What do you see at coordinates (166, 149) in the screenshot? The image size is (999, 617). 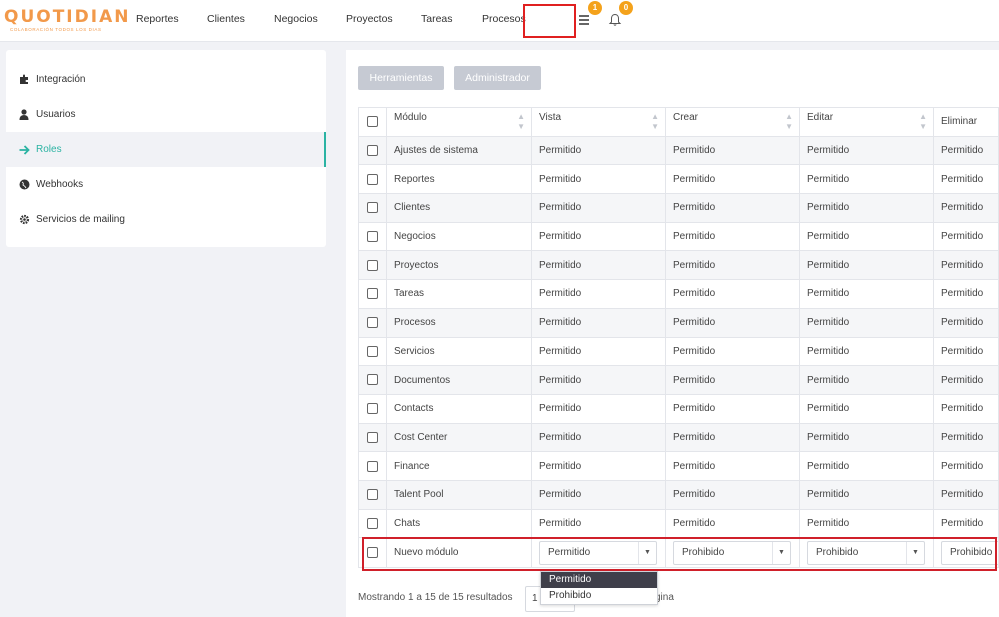 I see `sidebar-item-roles: Roles` at bounding box center [166, 149].